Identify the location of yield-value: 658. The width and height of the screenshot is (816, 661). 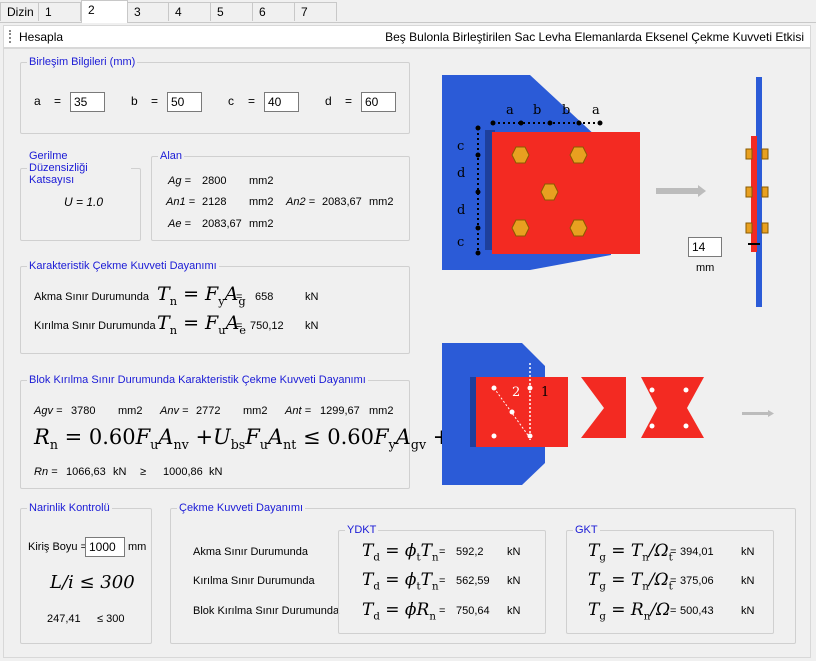
(264, 297).